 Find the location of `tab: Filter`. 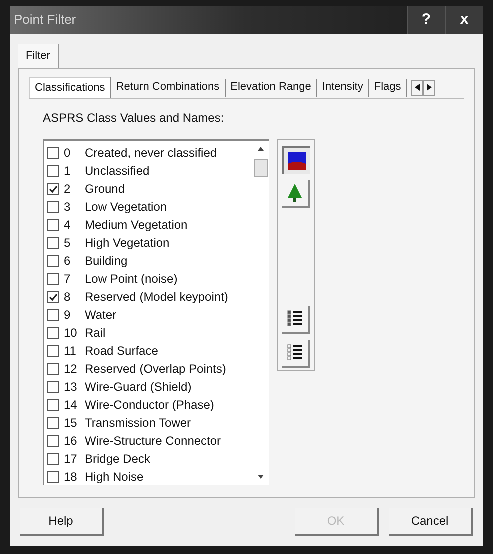

tab: Filter is located at coordinates (39, 56).